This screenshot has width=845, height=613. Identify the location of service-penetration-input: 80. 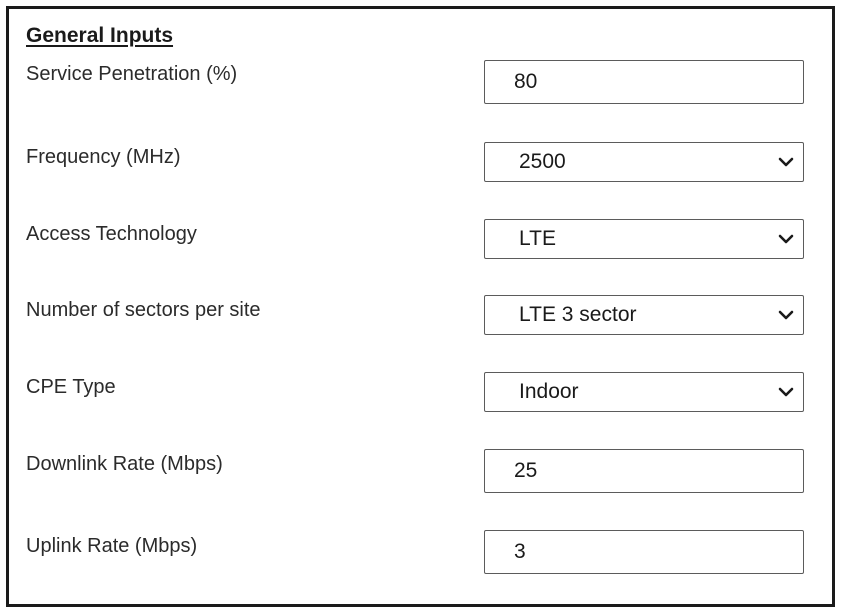
(644, 82).